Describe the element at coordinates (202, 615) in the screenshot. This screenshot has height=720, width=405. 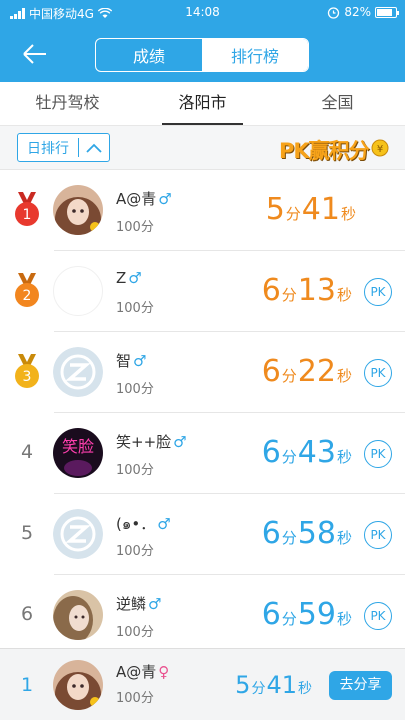
I see `ranking-row: 6 逆鳞 ♂ 100分 6分59秒 PK` at that location.